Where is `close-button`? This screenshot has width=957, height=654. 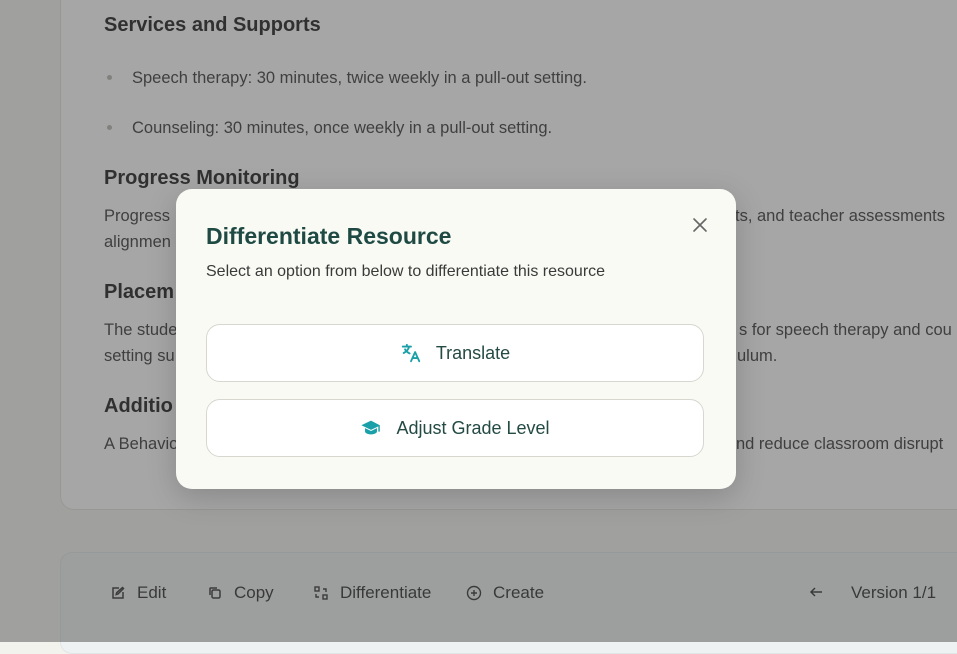 close-button is located at coordinates (700, 225).